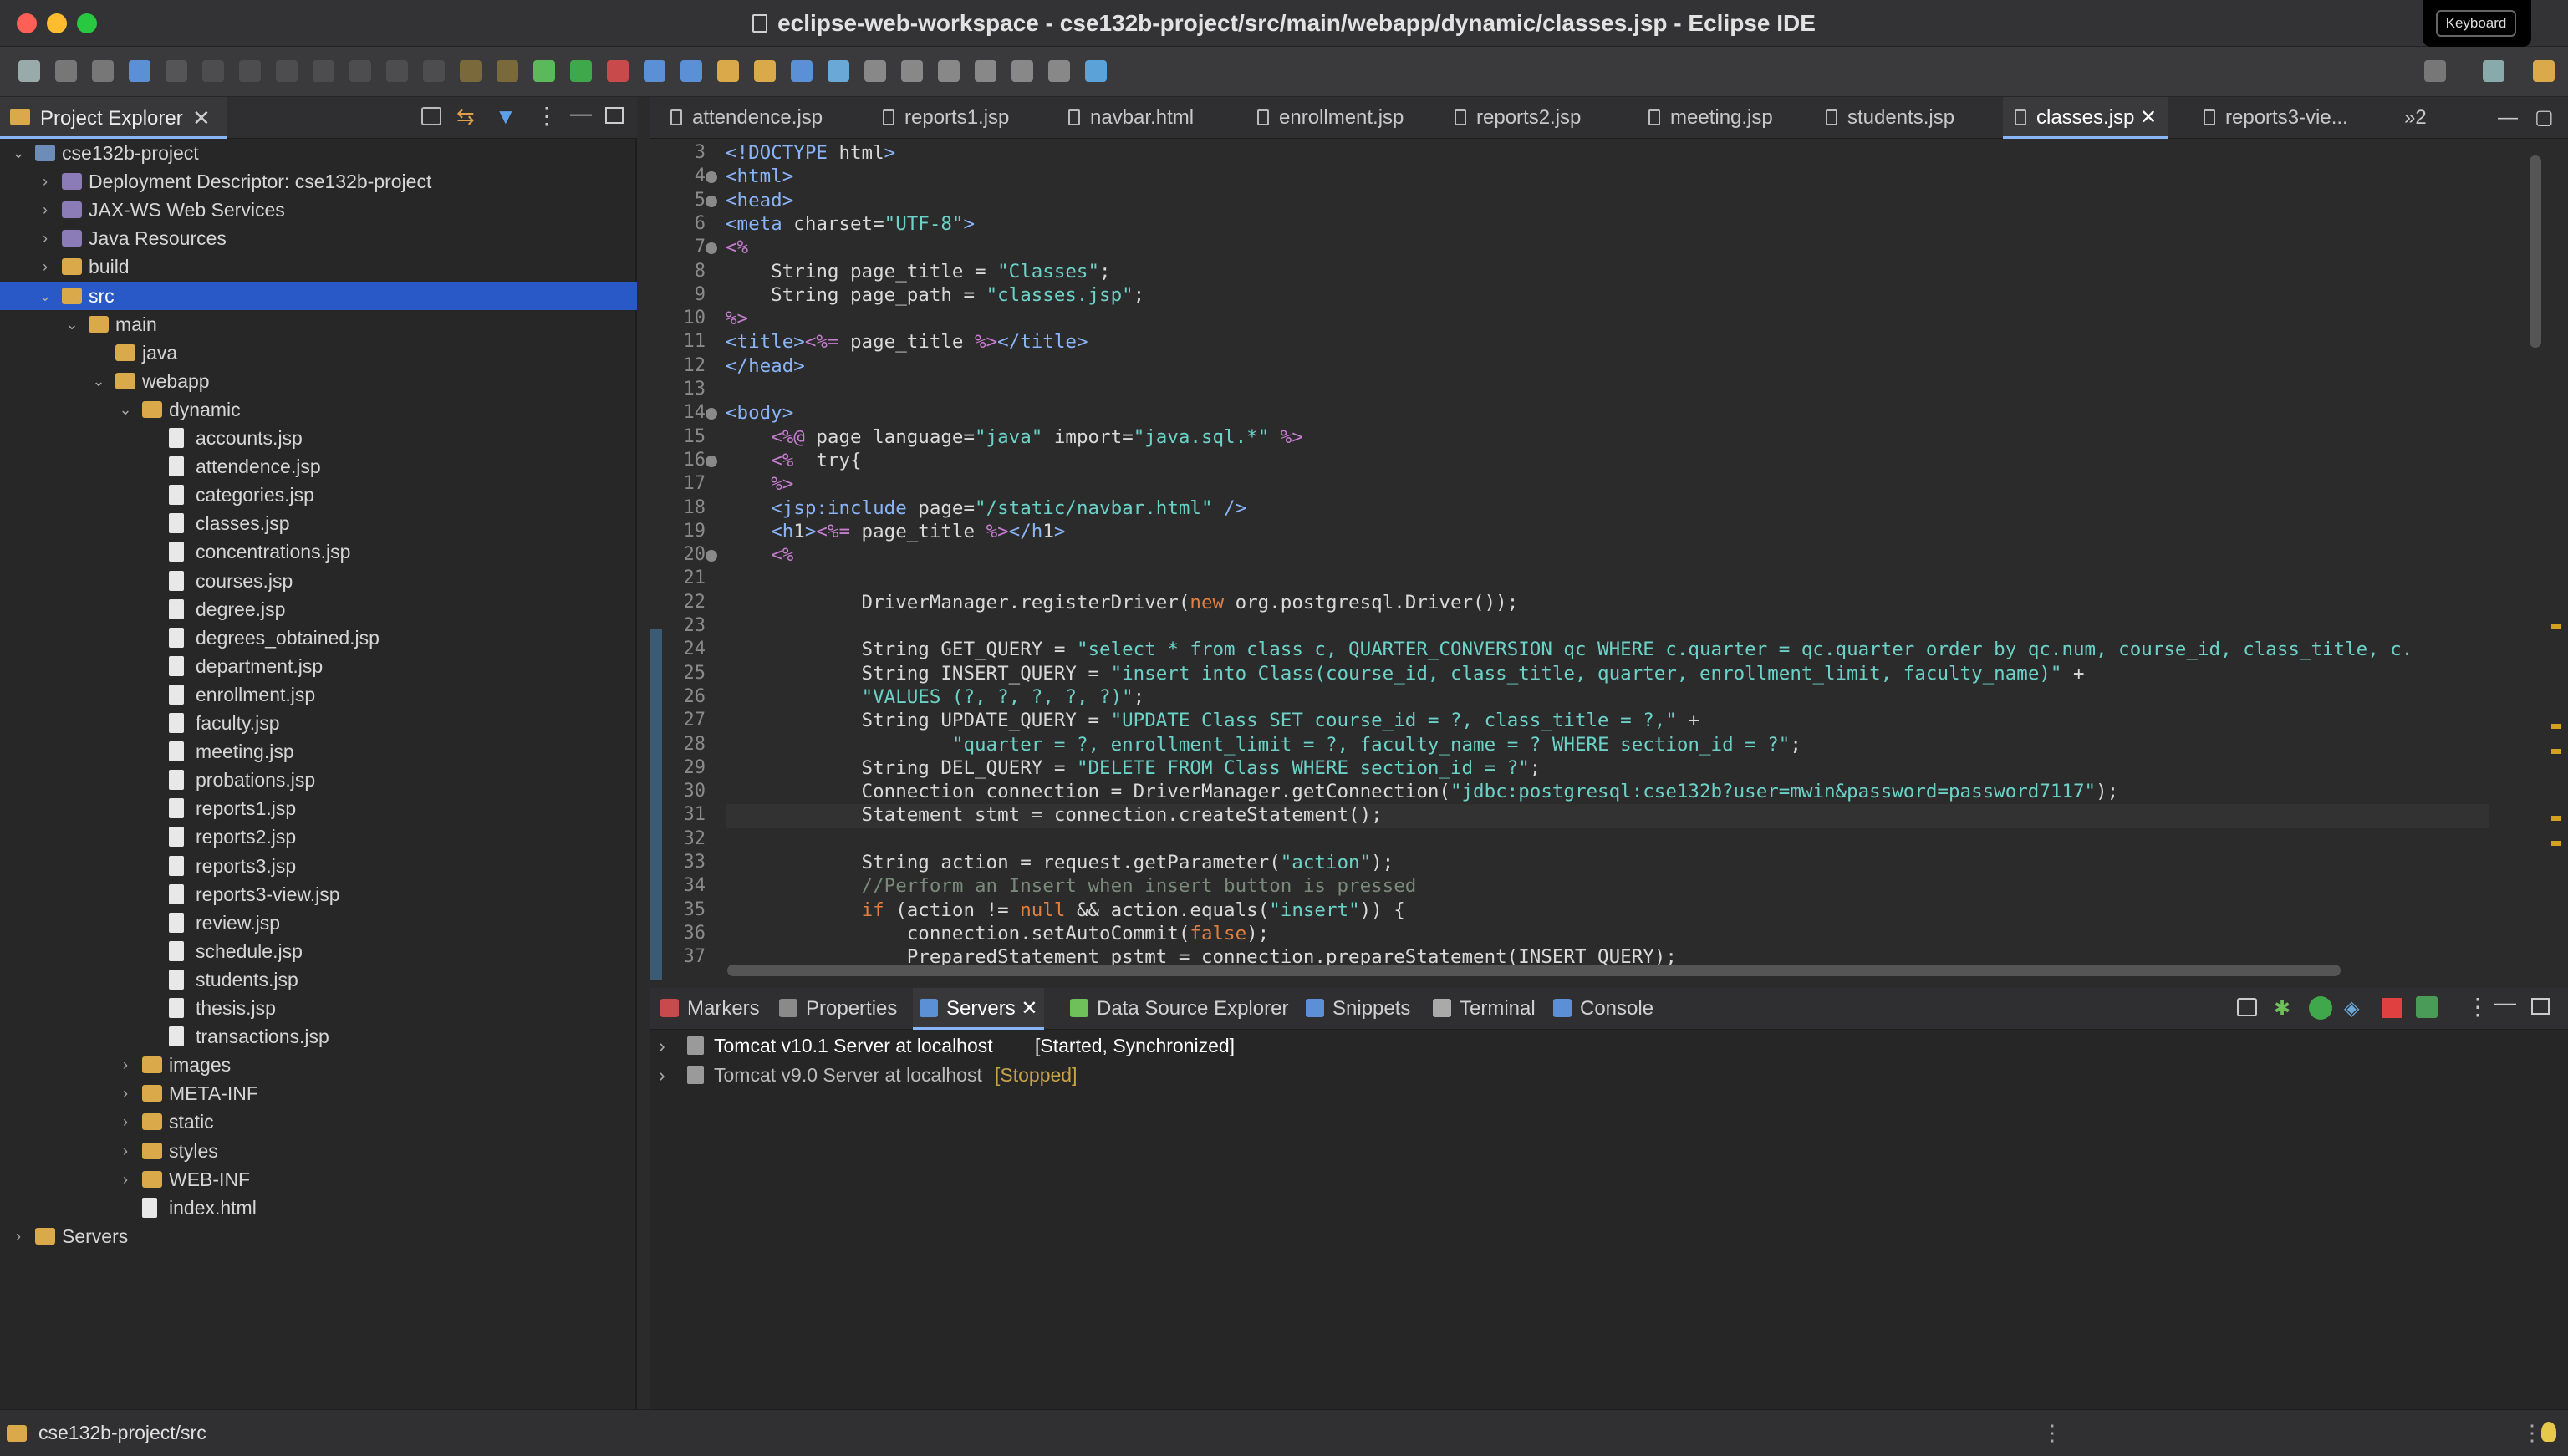  What do you see at coordinates (318, 238) in the screenshot?
I see `tree-item: › Java Resources` at bounding box center [318, 238].